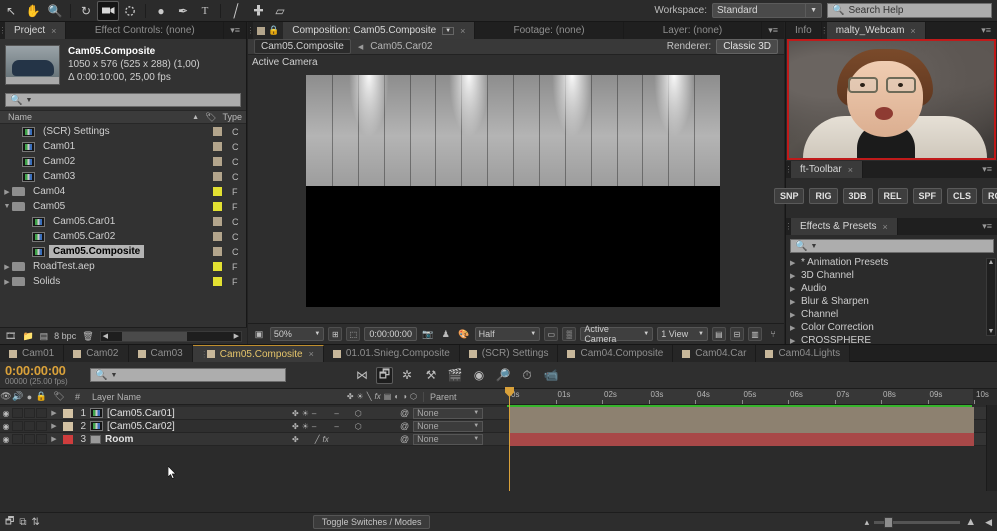  I want to click on breadcrumb-current: Cam05.Composite, so click(302, 46).